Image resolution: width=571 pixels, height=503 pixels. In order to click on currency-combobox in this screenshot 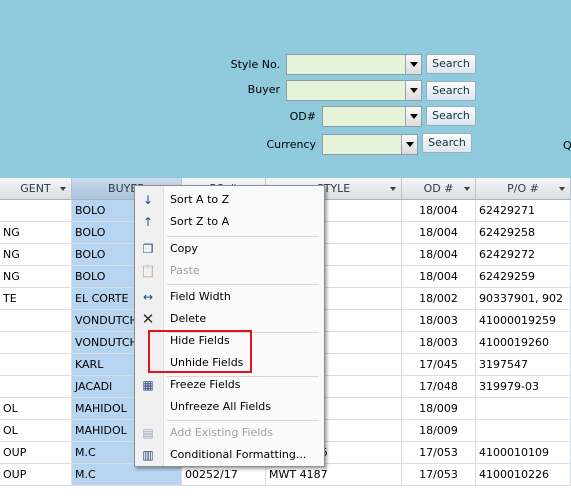, I will do `click(370, 144)`.